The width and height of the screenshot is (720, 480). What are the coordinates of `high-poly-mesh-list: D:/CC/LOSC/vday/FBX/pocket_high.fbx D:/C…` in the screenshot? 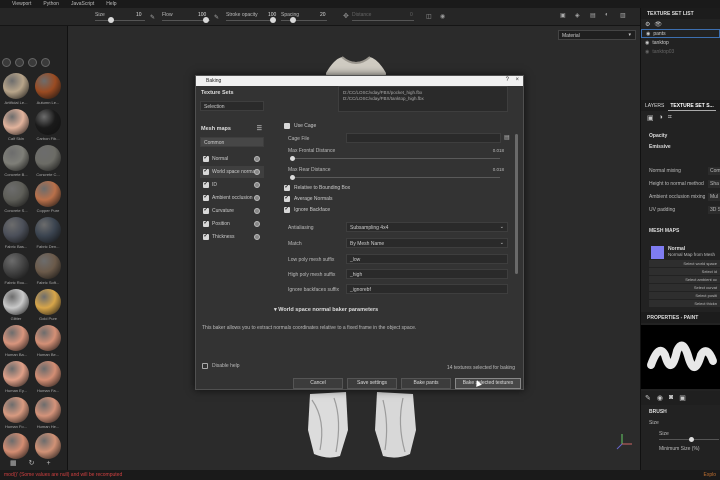 It's located at (423, 99).